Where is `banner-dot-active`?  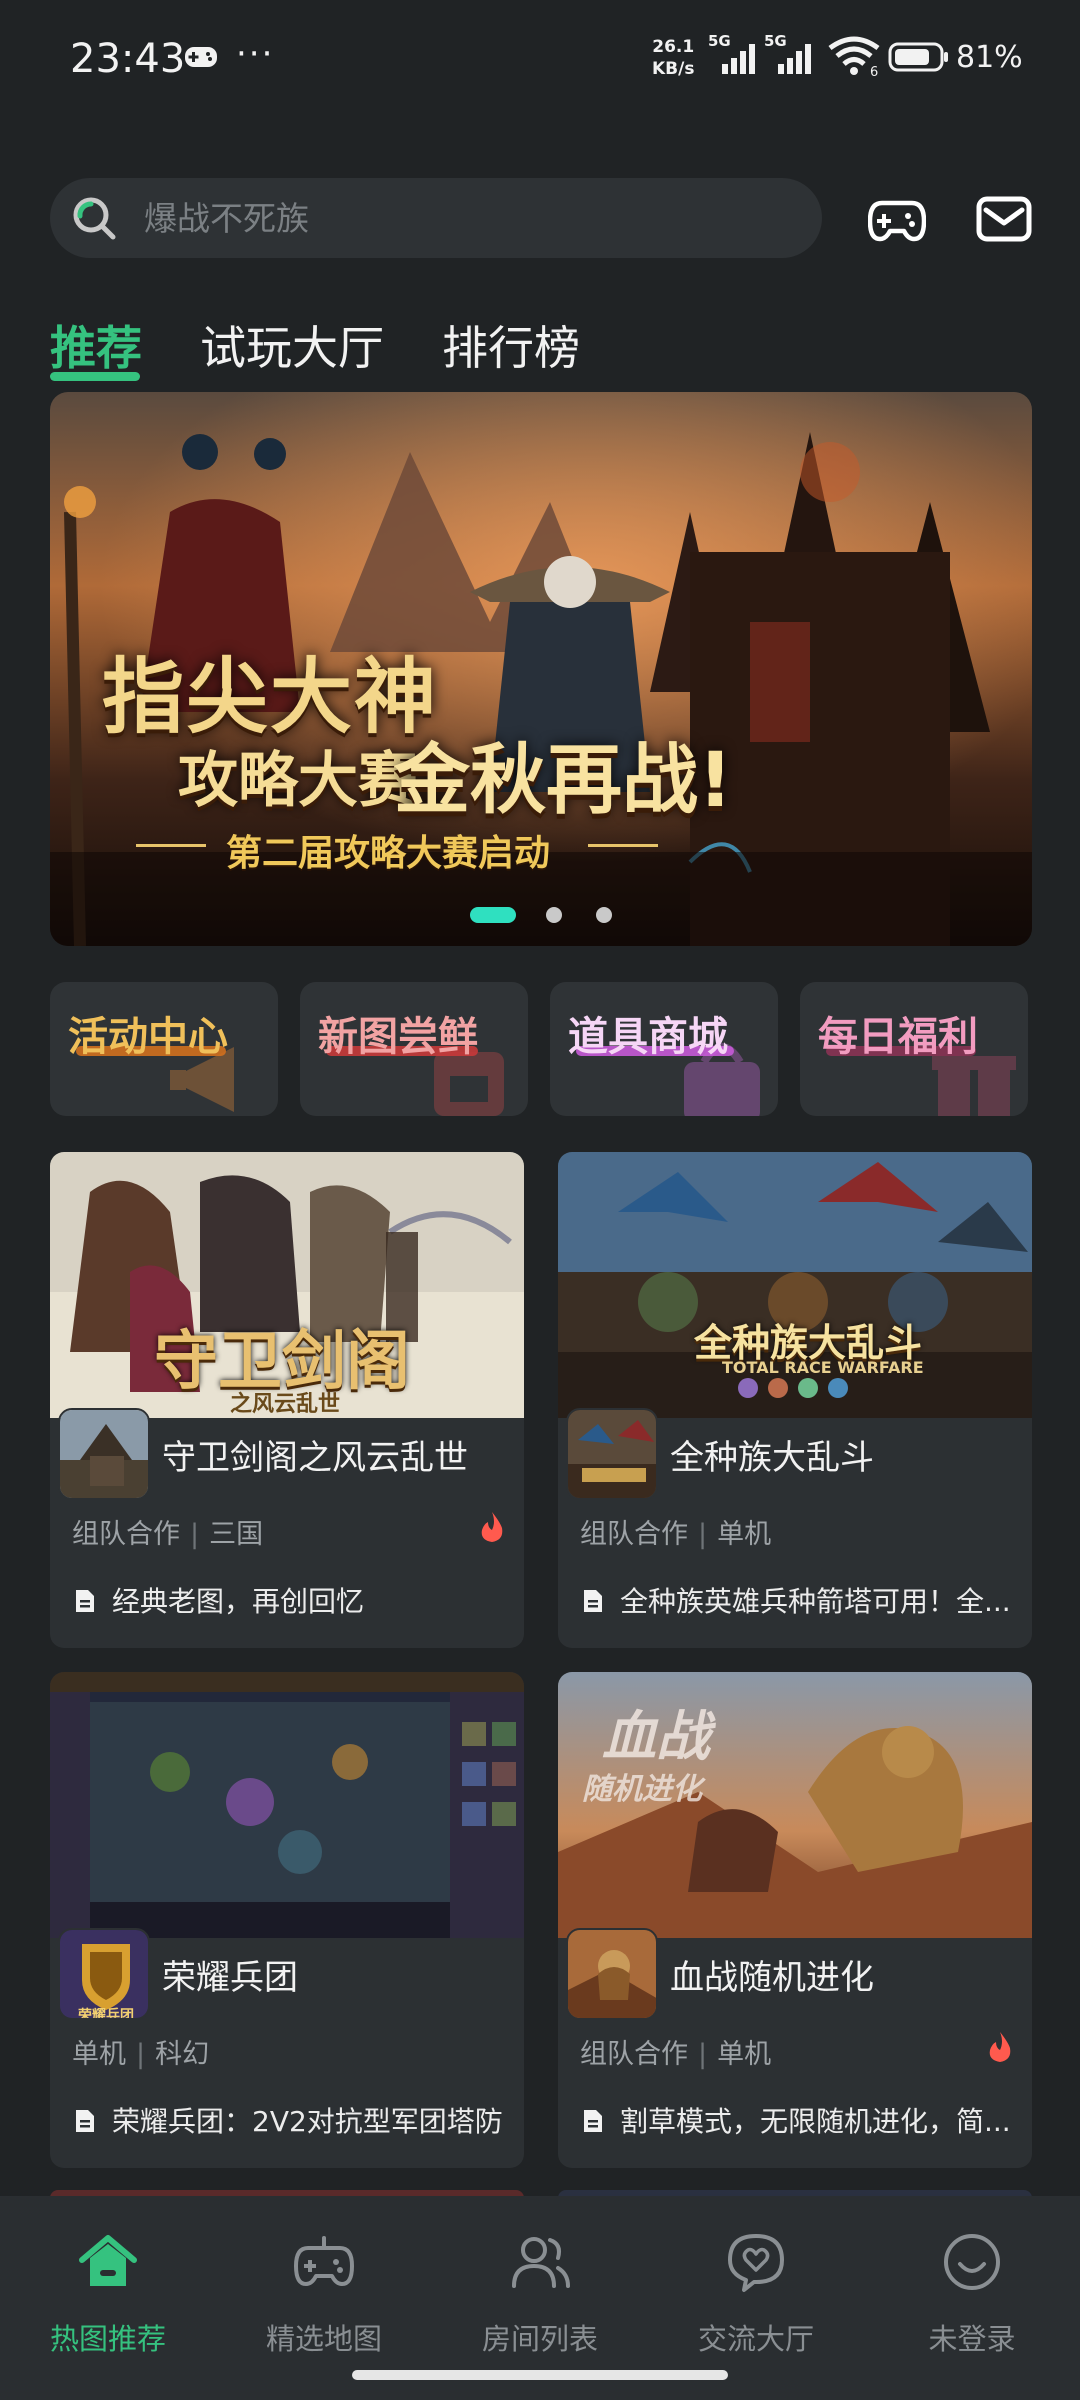 banner-dot-active is located at coordinates (493, 915).